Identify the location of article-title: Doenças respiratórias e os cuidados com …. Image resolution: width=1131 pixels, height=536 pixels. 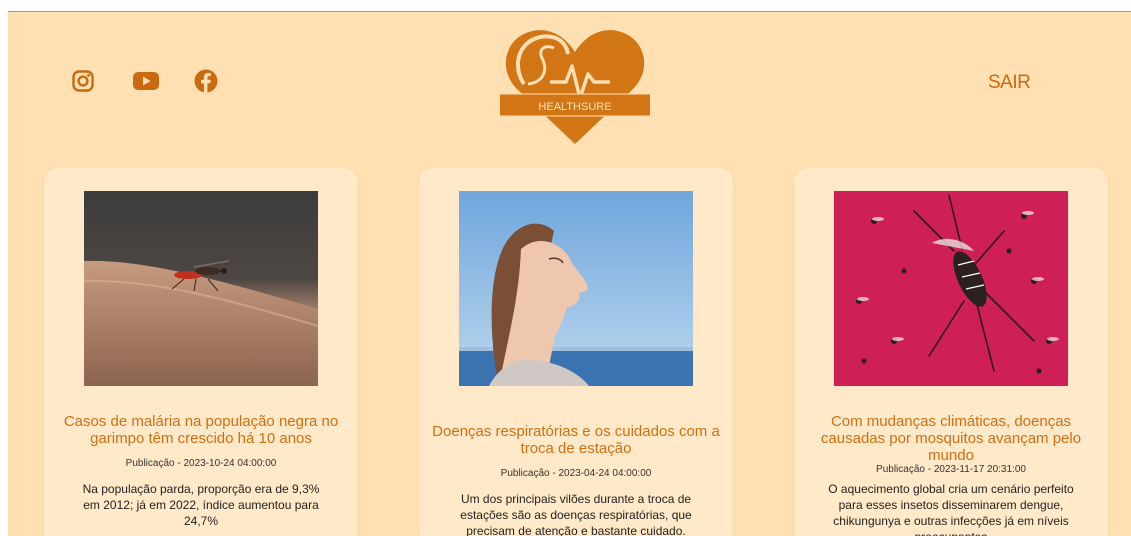
(576, 440).